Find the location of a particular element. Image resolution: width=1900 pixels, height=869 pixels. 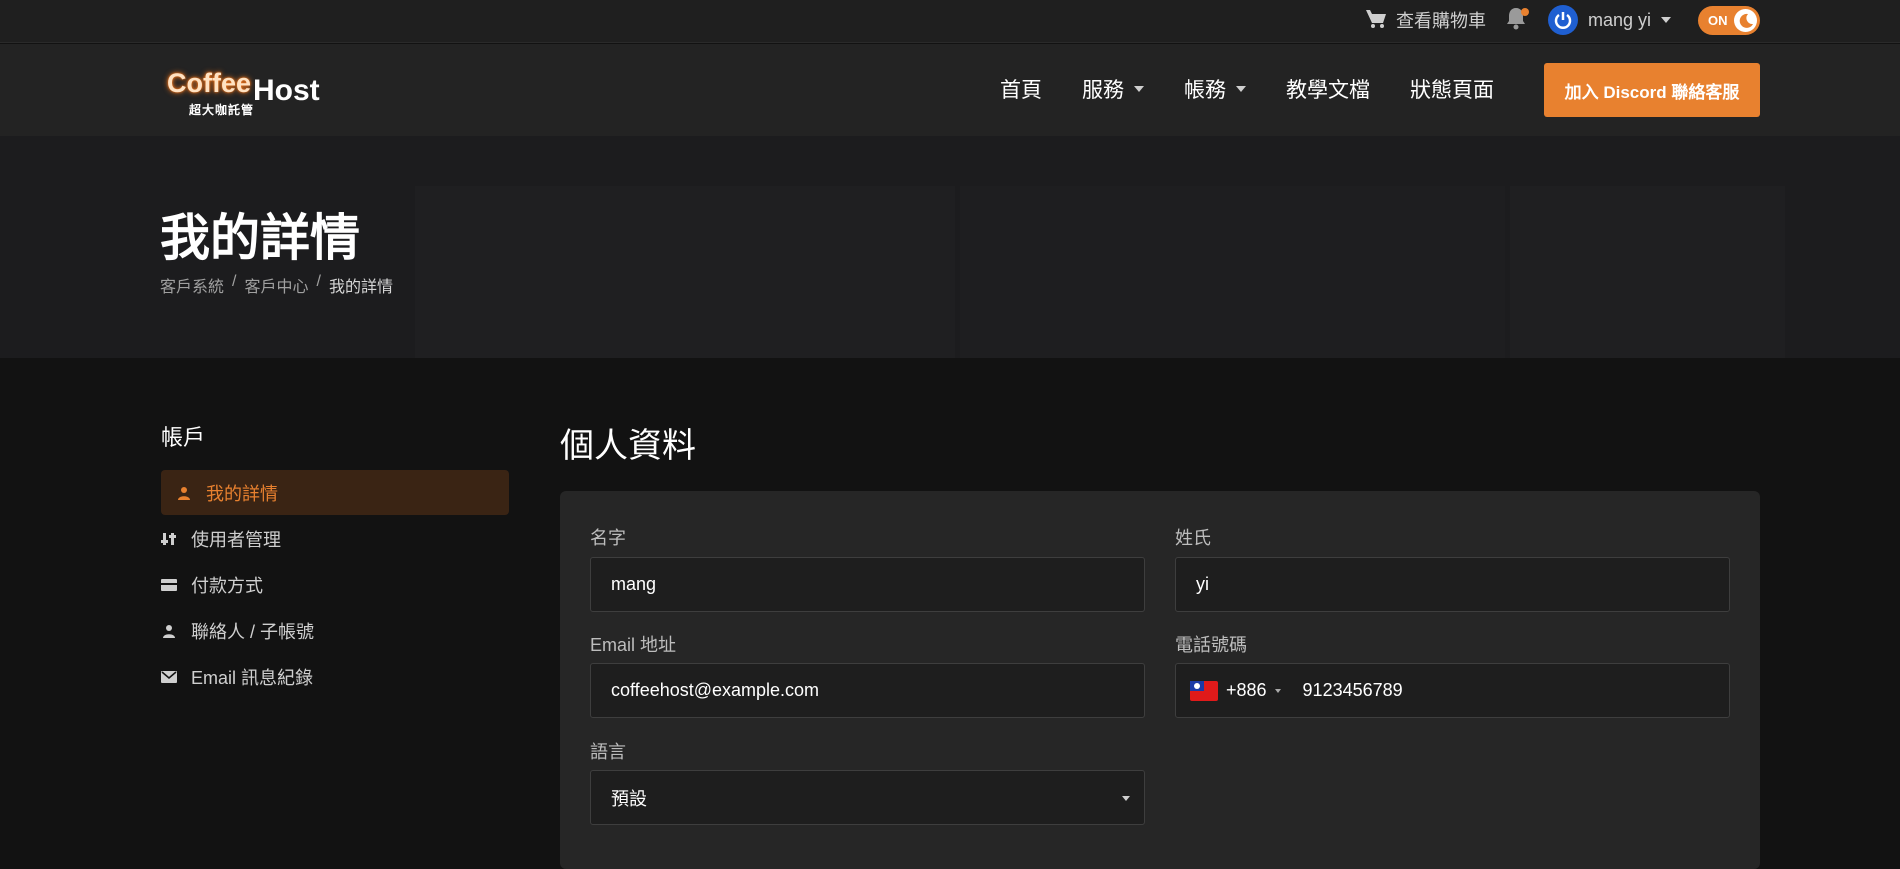

language-label: 語言 is located at coordinates (608, 752).